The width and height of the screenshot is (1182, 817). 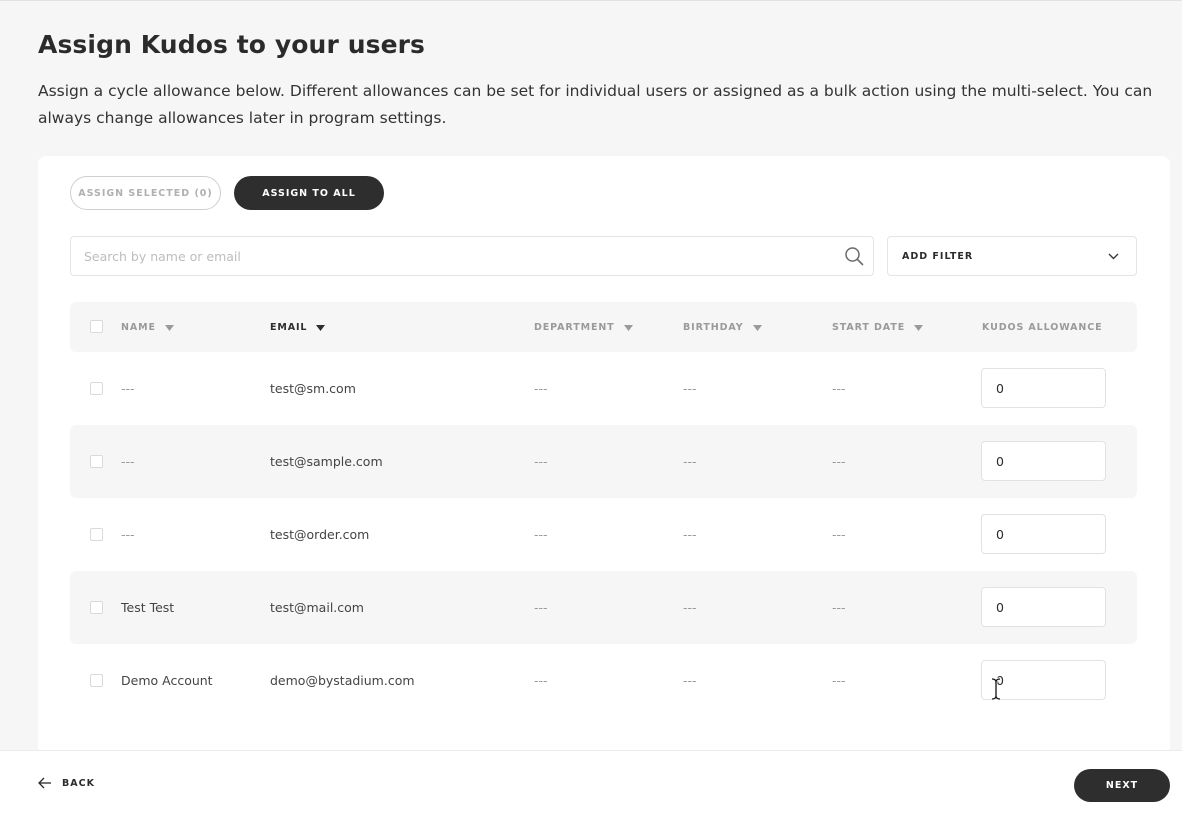 What do you see at coordinates (44, 783) in the screenshot?
I see `arrow-left-icon` at bounding box center [44, 783].